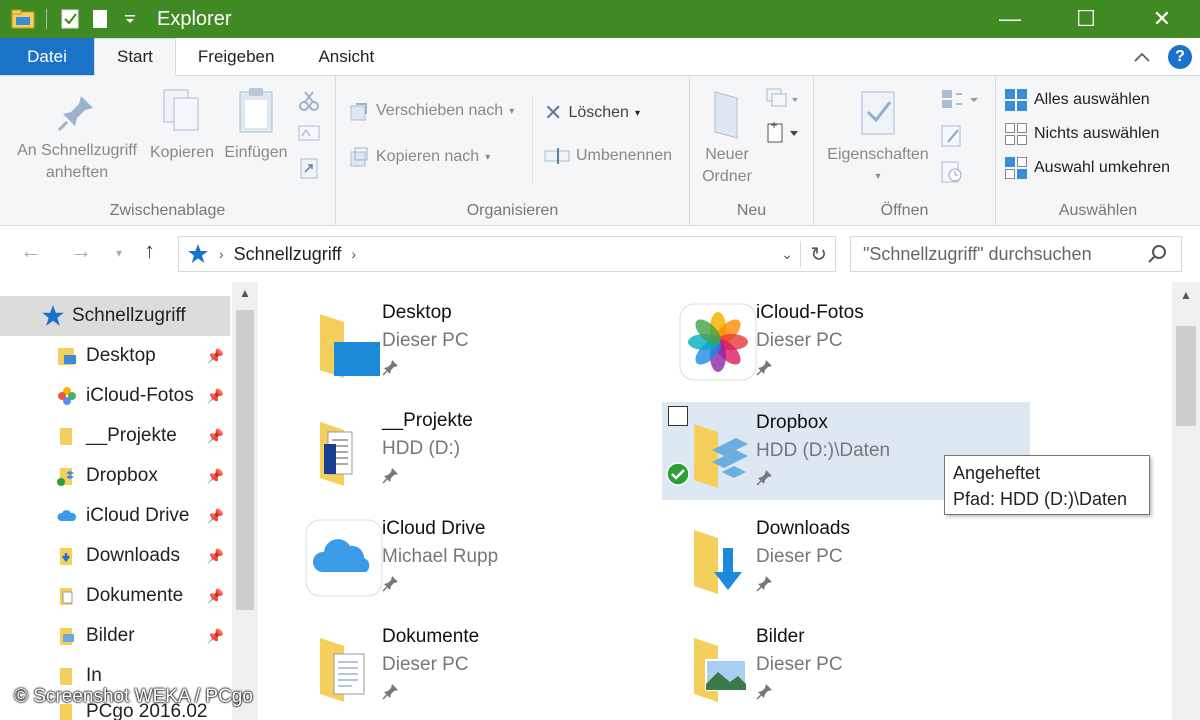  I want to click on tile-bilder: Bilder Dieser PC, so click(850, 665).